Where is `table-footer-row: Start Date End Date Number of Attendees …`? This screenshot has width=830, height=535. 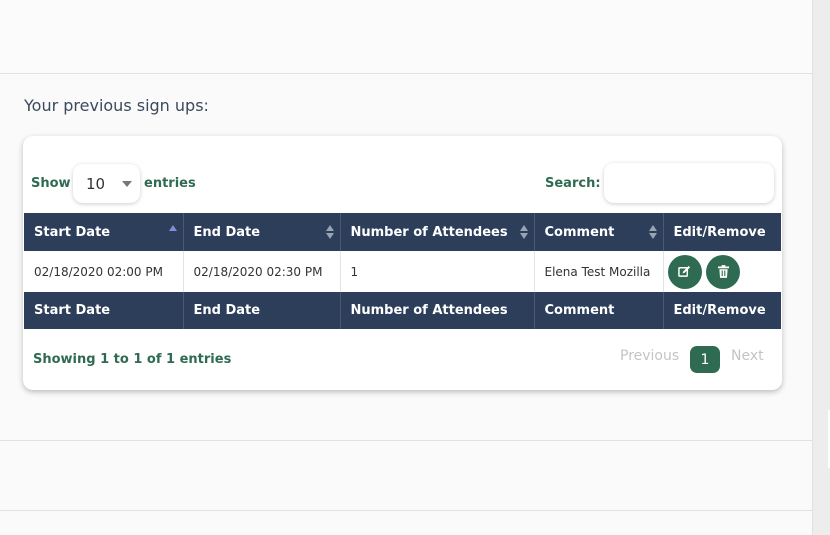 table-footer-row: Start Date End Date Number of Attendees … is located at coordinates (402, 310).